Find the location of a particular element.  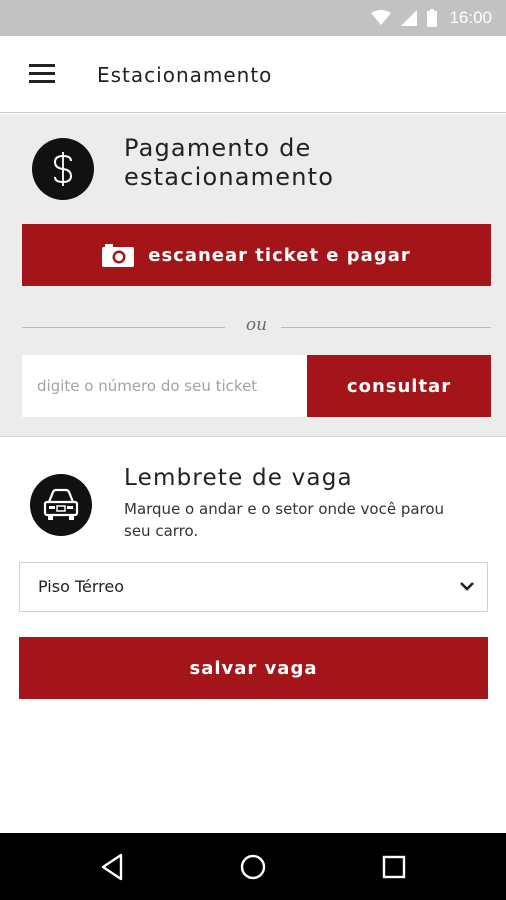

app-bar: Estacionamento is located at coordinates (253, 74).